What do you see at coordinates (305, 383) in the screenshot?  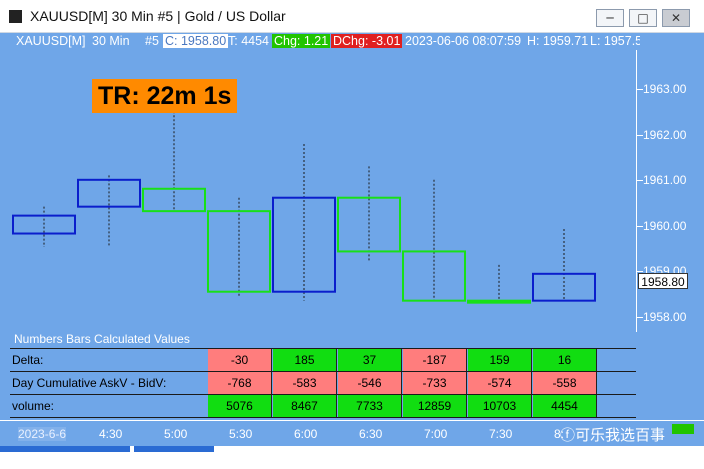 I see `cumulative-cell: -583` at bounding box center [305, 383].